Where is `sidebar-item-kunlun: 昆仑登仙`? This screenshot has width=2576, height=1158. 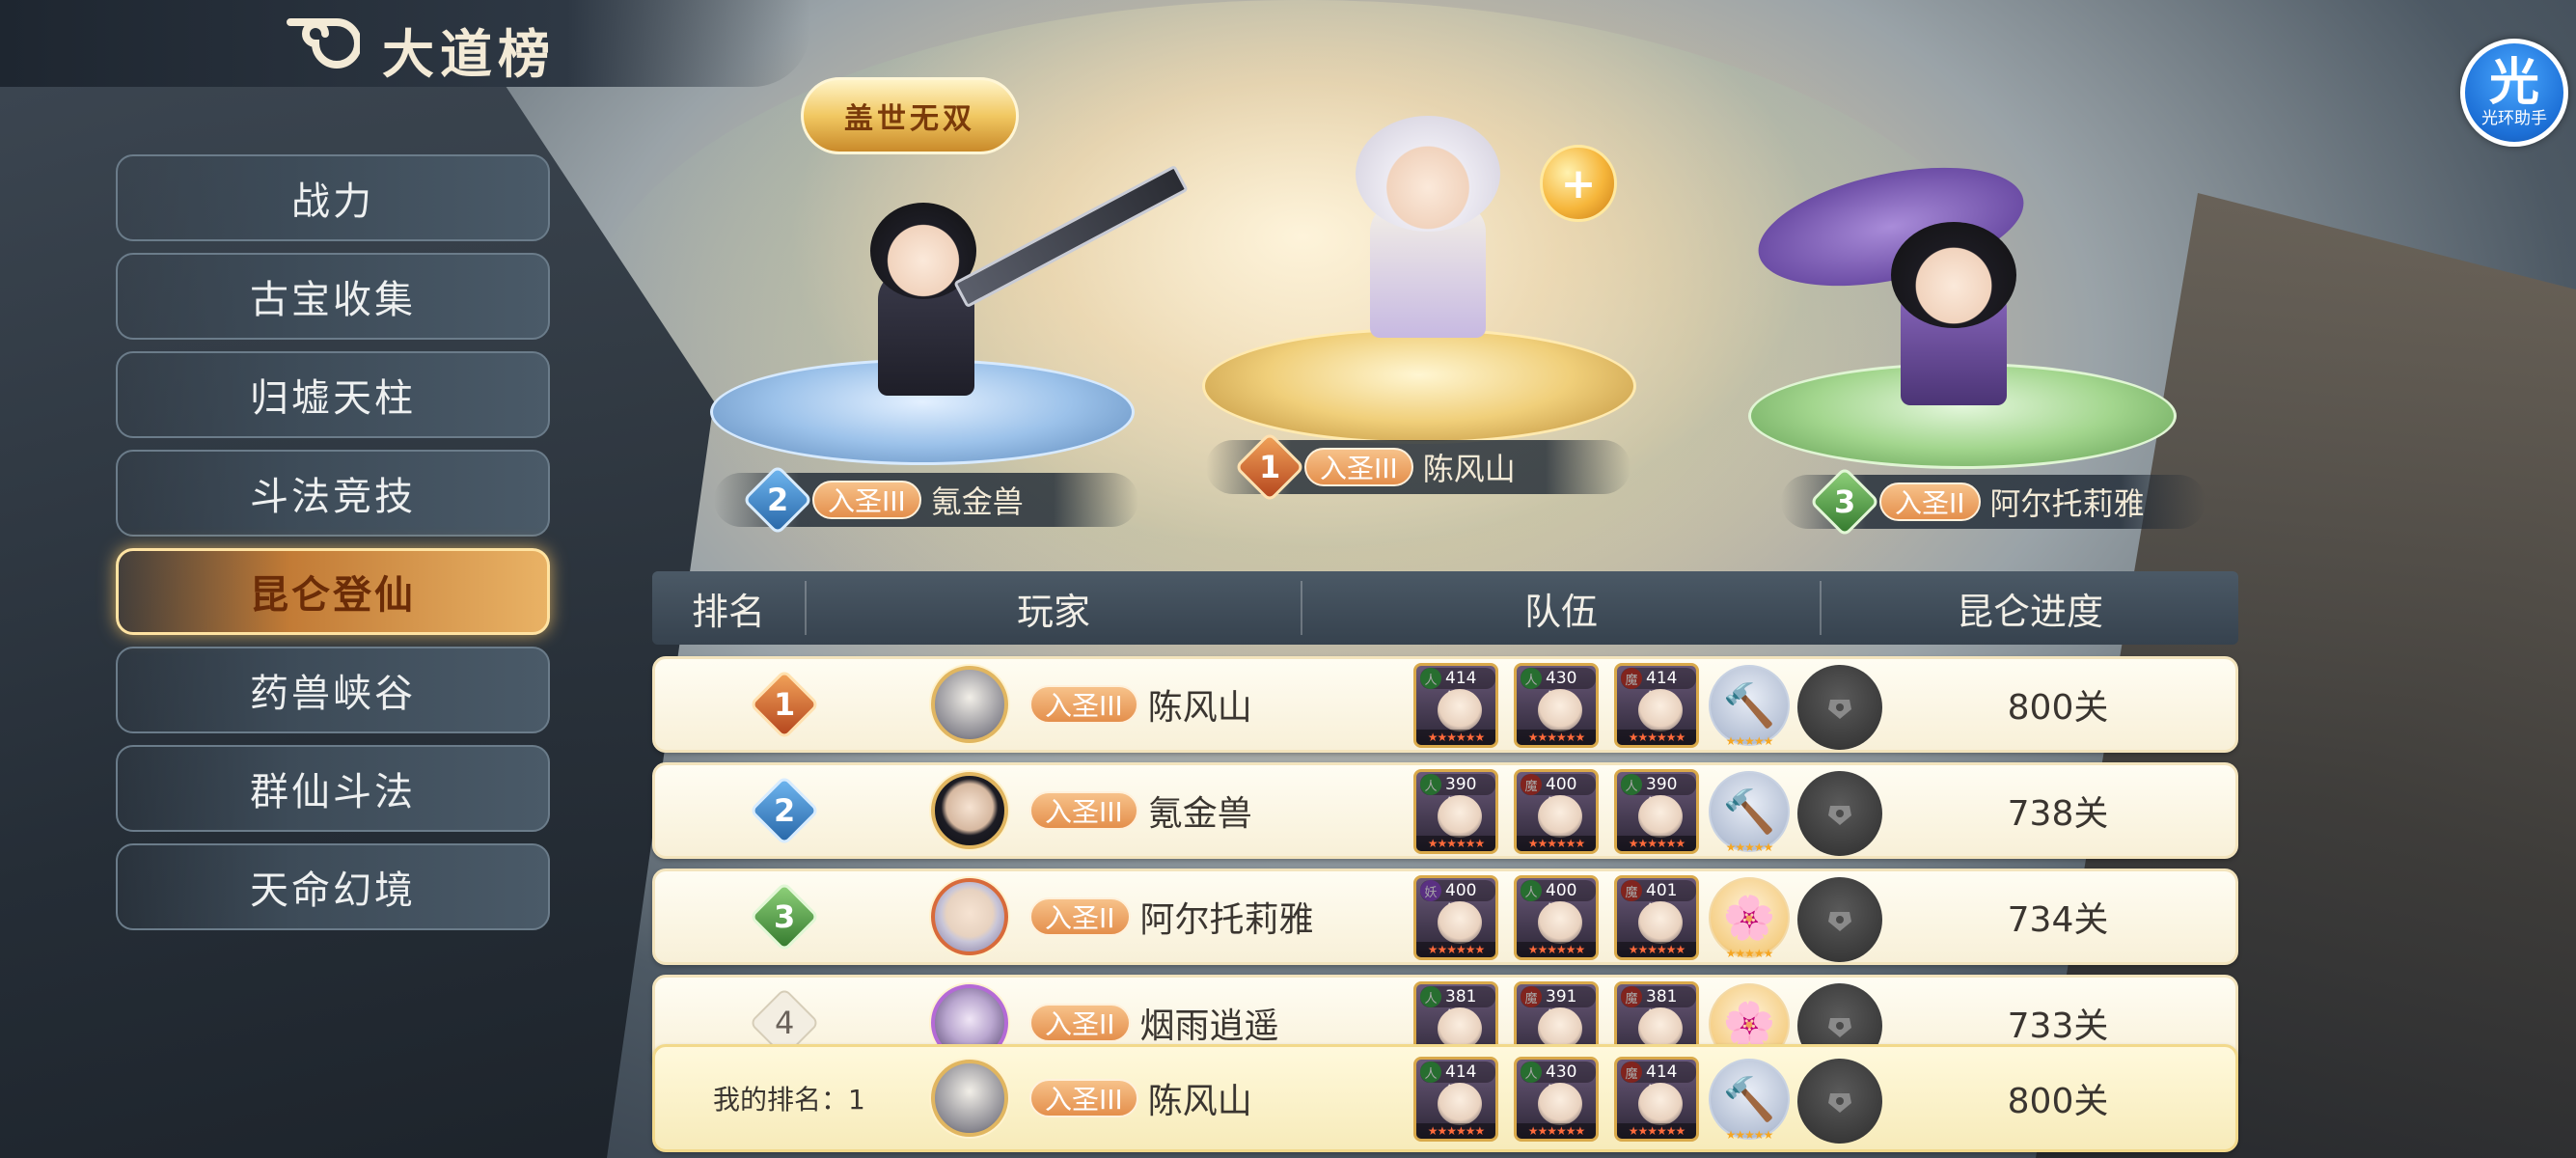
sidebar-item-kunlun: 昆仑登仙 is located at coordinates (333, 591).